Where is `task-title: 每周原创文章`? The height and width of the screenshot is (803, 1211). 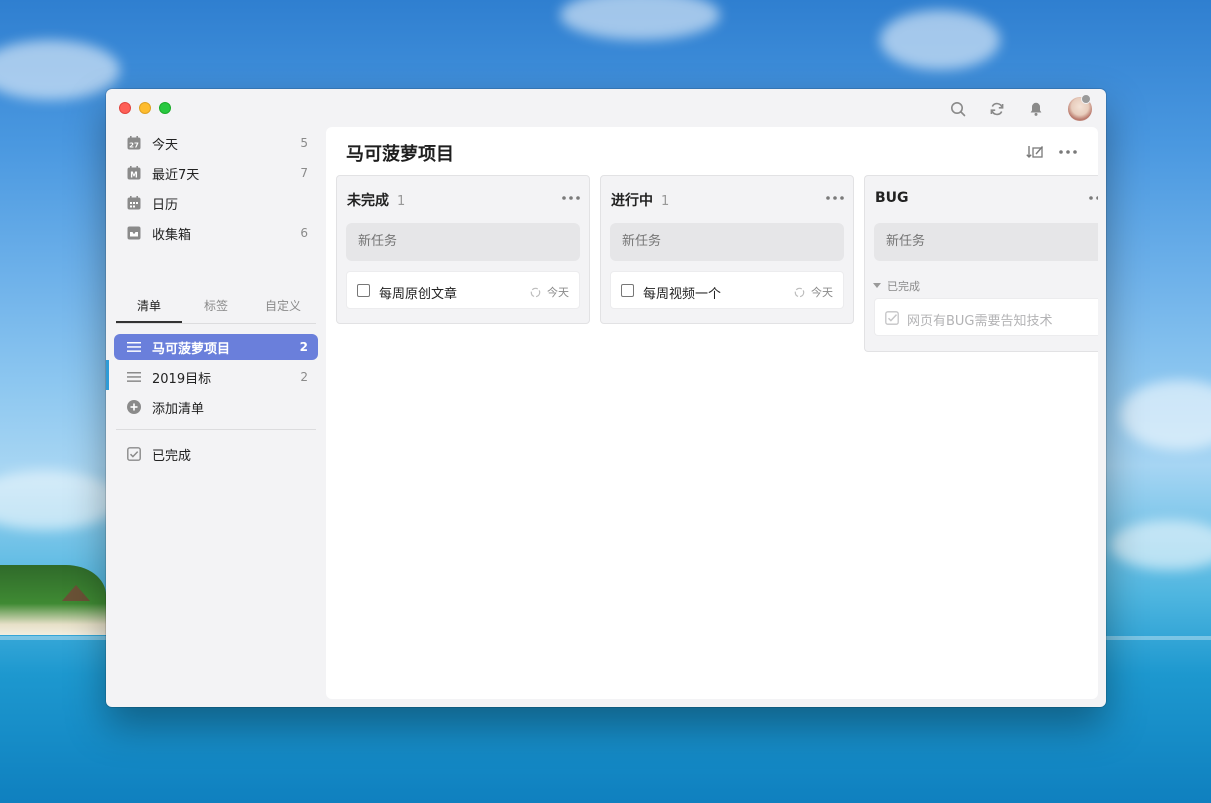 task-title: 每周原创文章 is located at coordinates (418, 294).